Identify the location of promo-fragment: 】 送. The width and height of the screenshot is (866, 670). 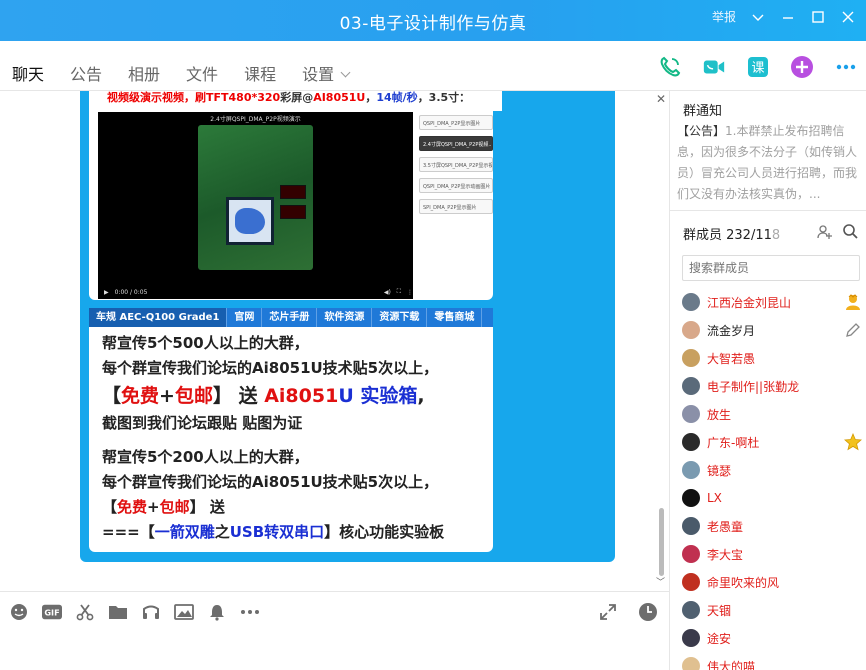
(238, 396).